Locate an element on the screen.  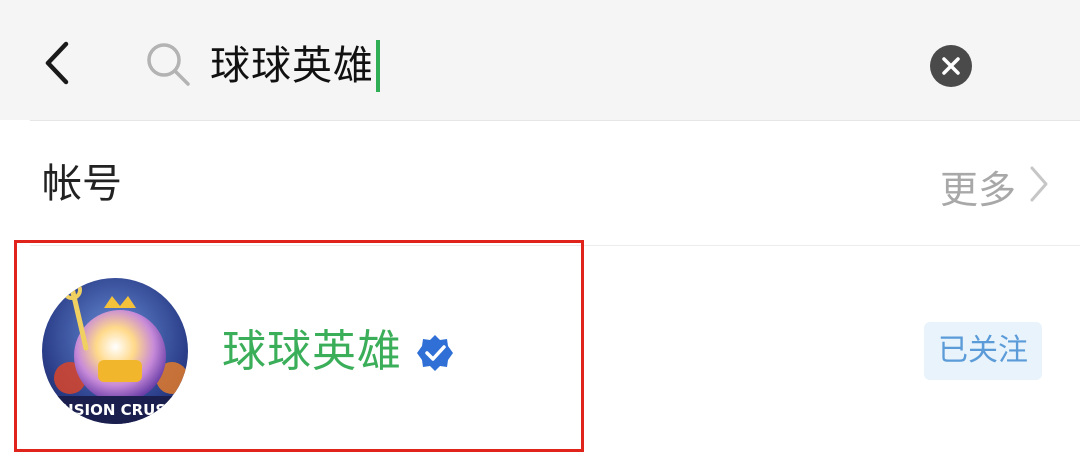
back-chevron-icon is located at coordinates (58, 63).